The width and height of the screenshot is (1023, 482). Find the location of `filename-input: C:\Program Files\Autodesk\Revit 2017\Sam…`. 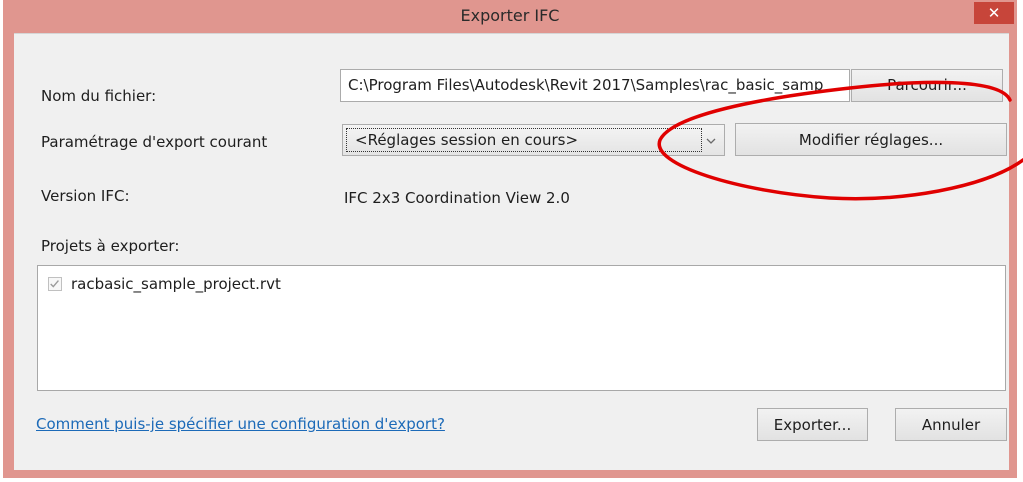

filename-input: C:\Program Files\Autodesk\Revit 2017\Sam… is located at coordinates (595, 85).